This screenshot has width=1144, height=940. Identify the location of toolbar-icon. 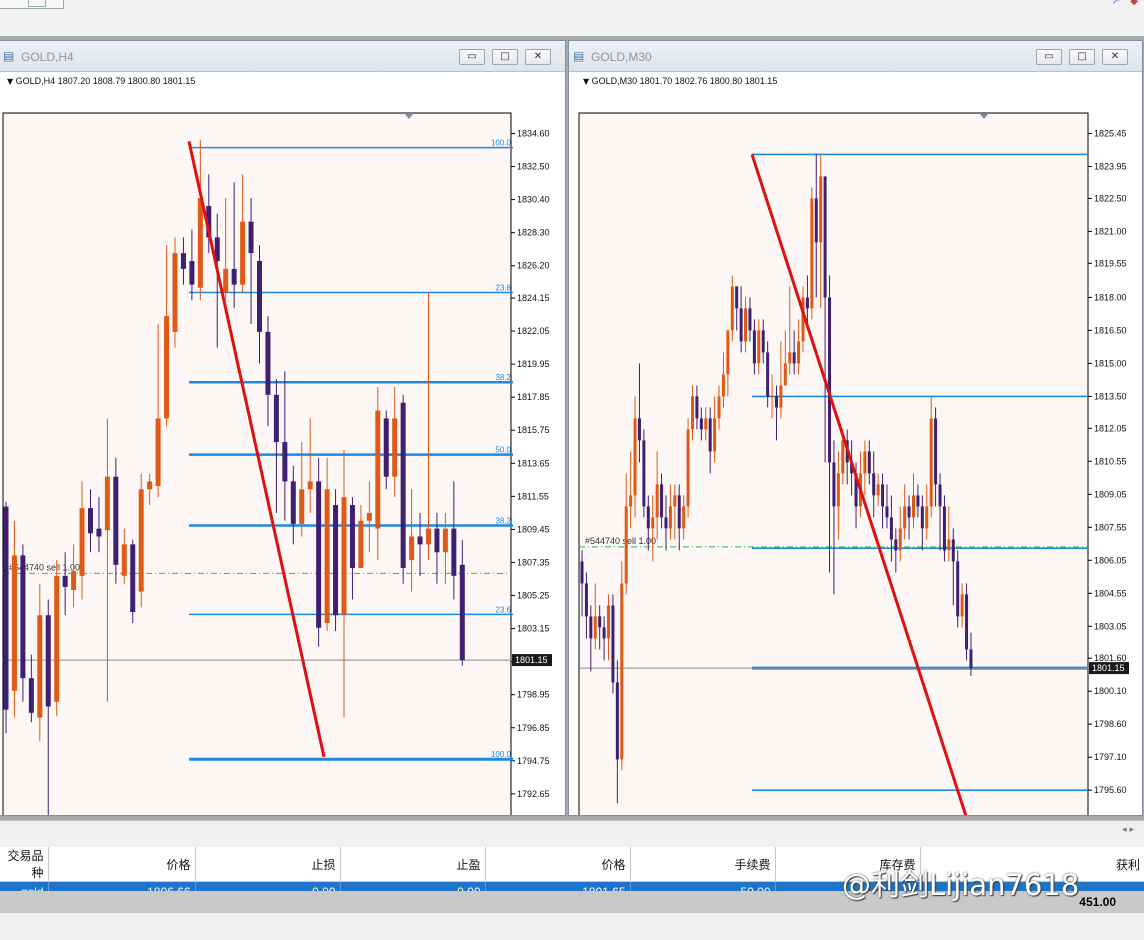
(37, 3).